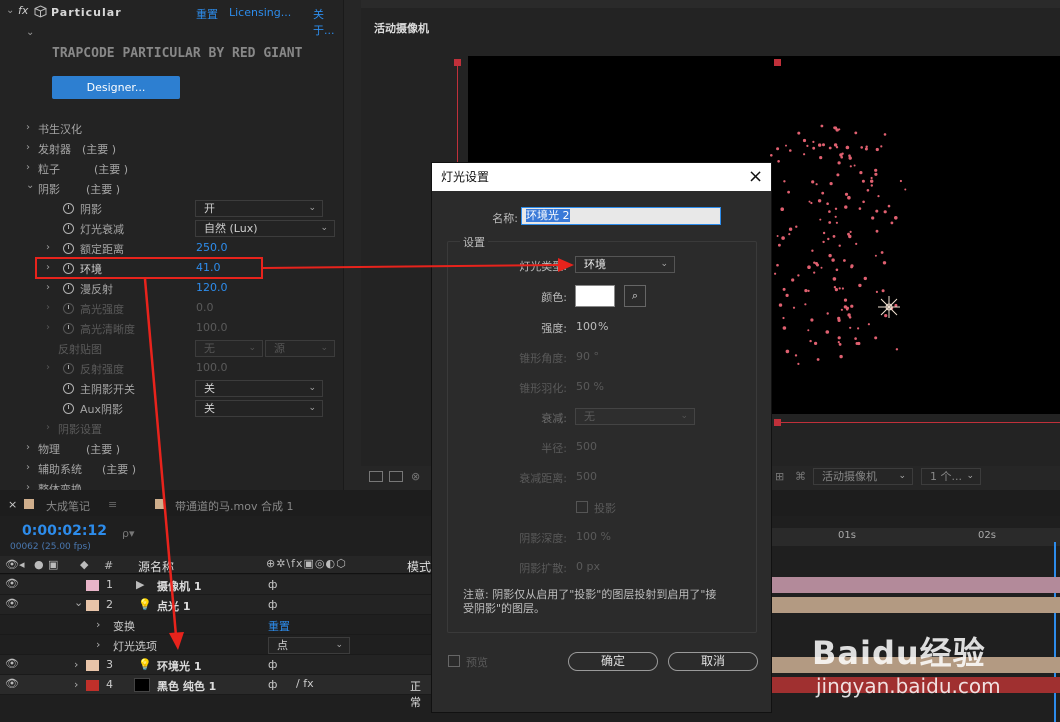 The height and width of the screenshot is (722, 1060). I want to click on eyedropper-icon: ⌕, so click(635, 296).